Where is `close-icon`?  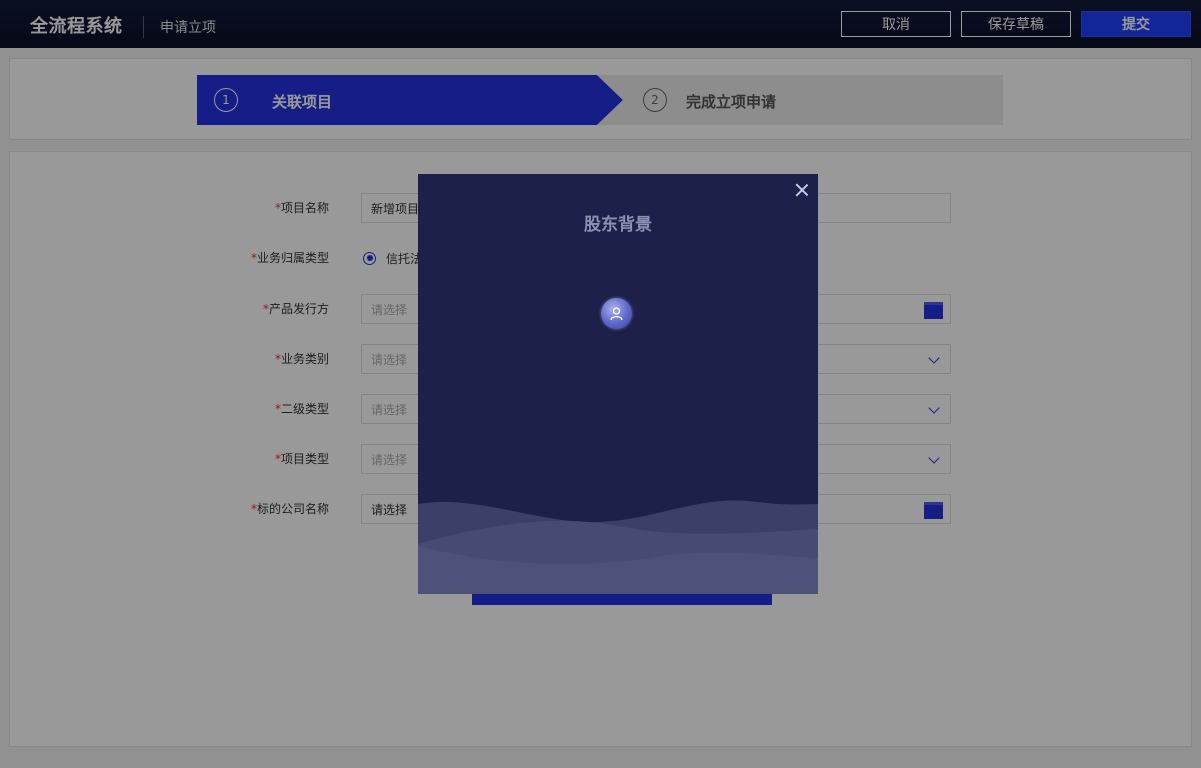 close-icon is located at coordinates (802, 190).